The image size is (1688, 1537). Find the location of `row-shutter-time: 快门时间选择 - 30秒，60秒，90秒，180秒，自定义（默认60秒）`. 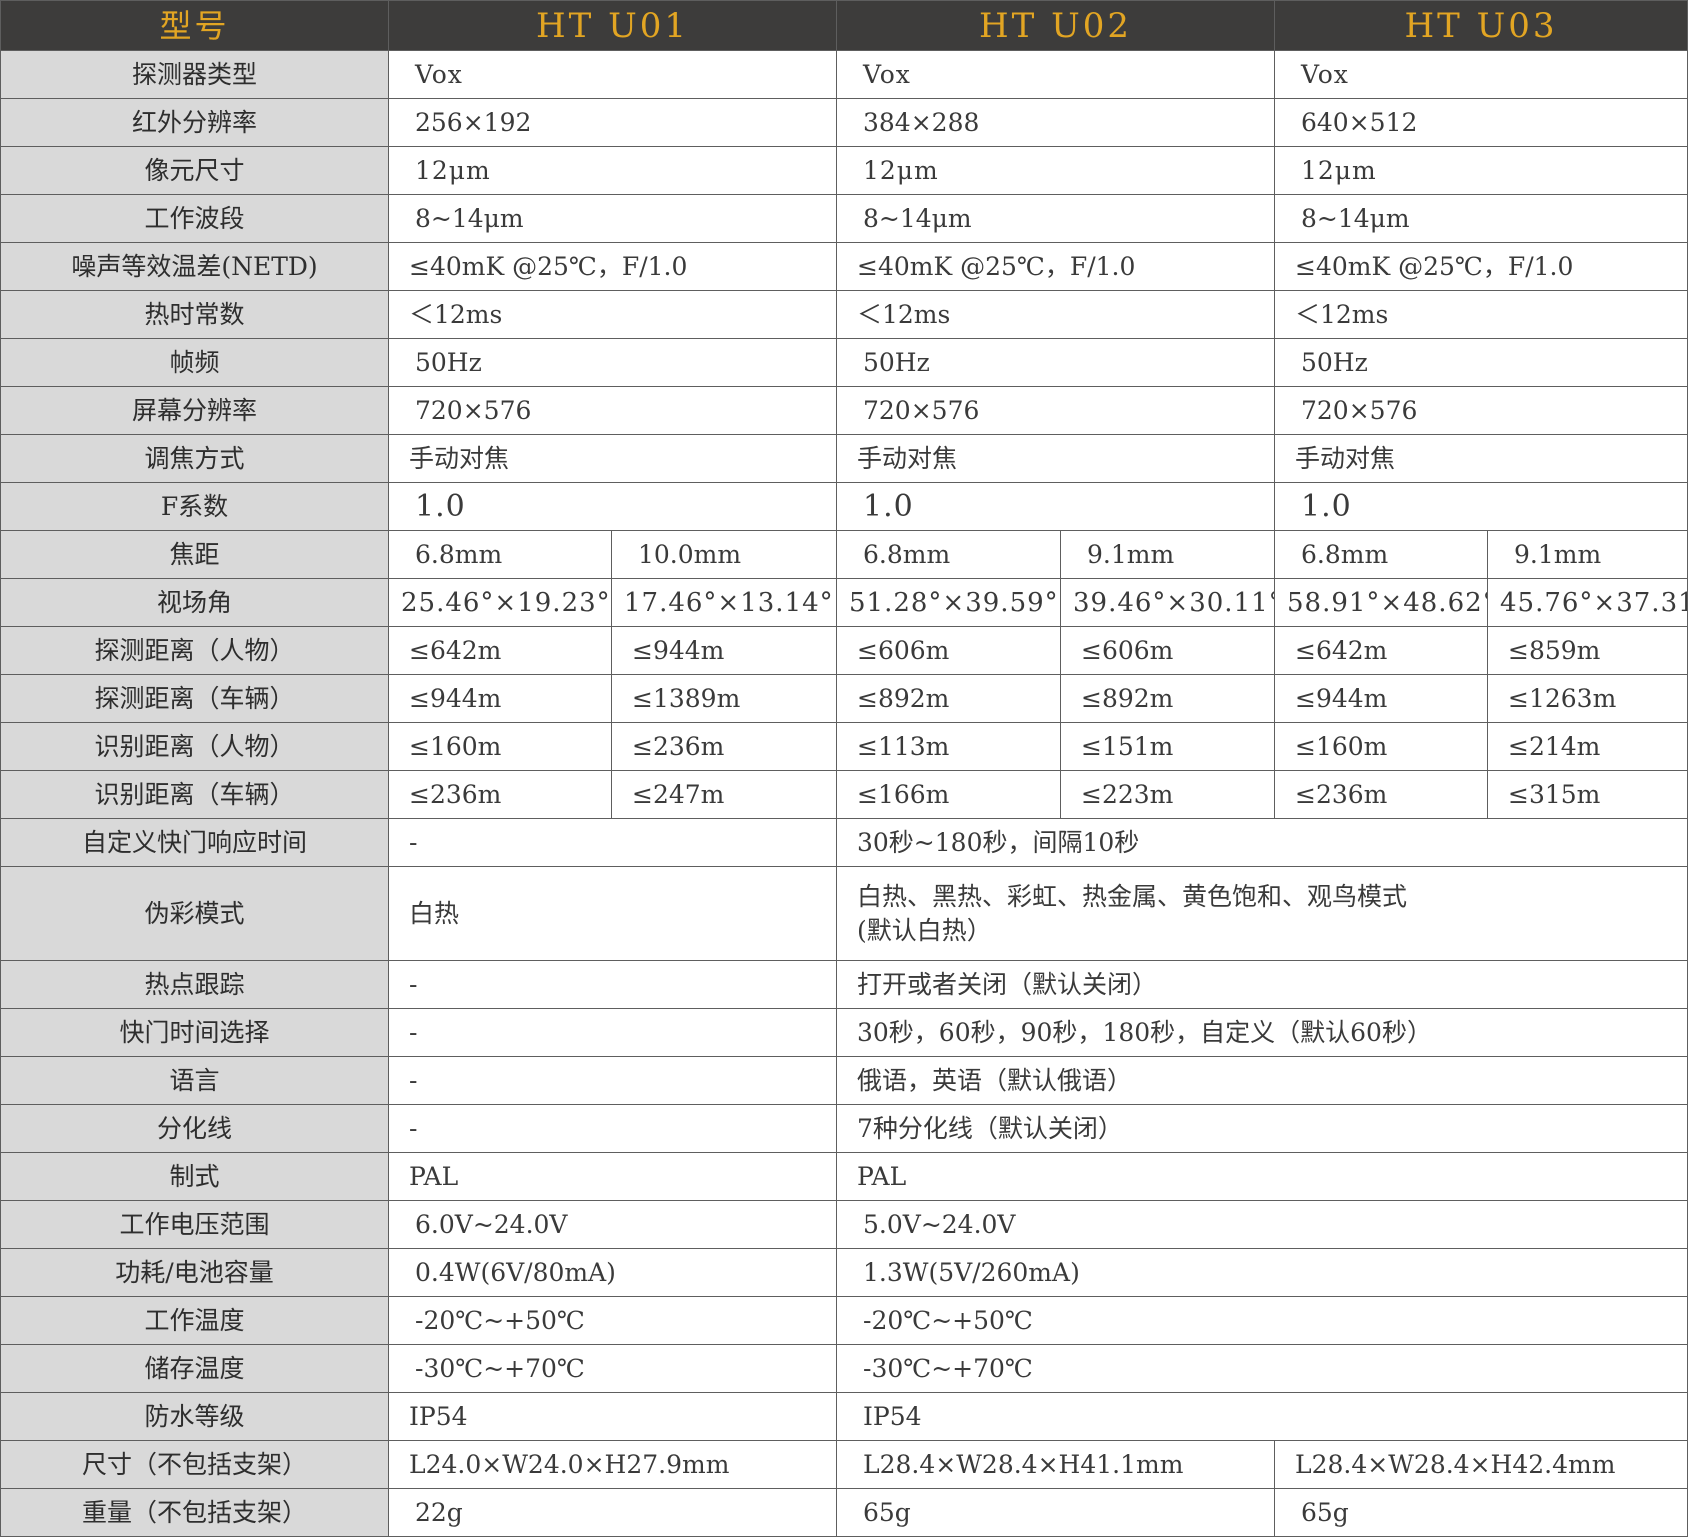

row-shutter-time: 快门时间选择 - 30秒，60秒，90秒，180秒，自定义（默认60秒） is located at coordinates (844, 1032).